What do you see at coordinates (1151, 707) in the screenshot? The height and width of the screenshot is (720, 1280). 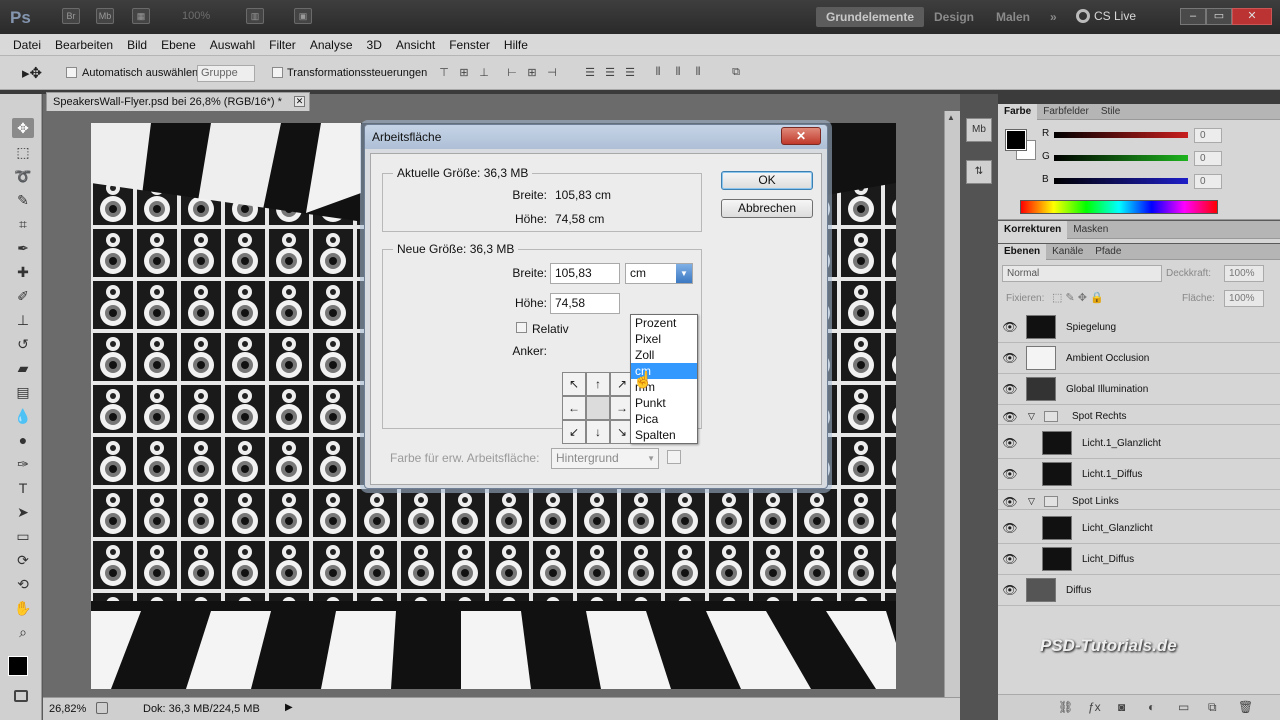 I see `adjustment-layer-icon: ◐` at bounding box center [1151, 707].